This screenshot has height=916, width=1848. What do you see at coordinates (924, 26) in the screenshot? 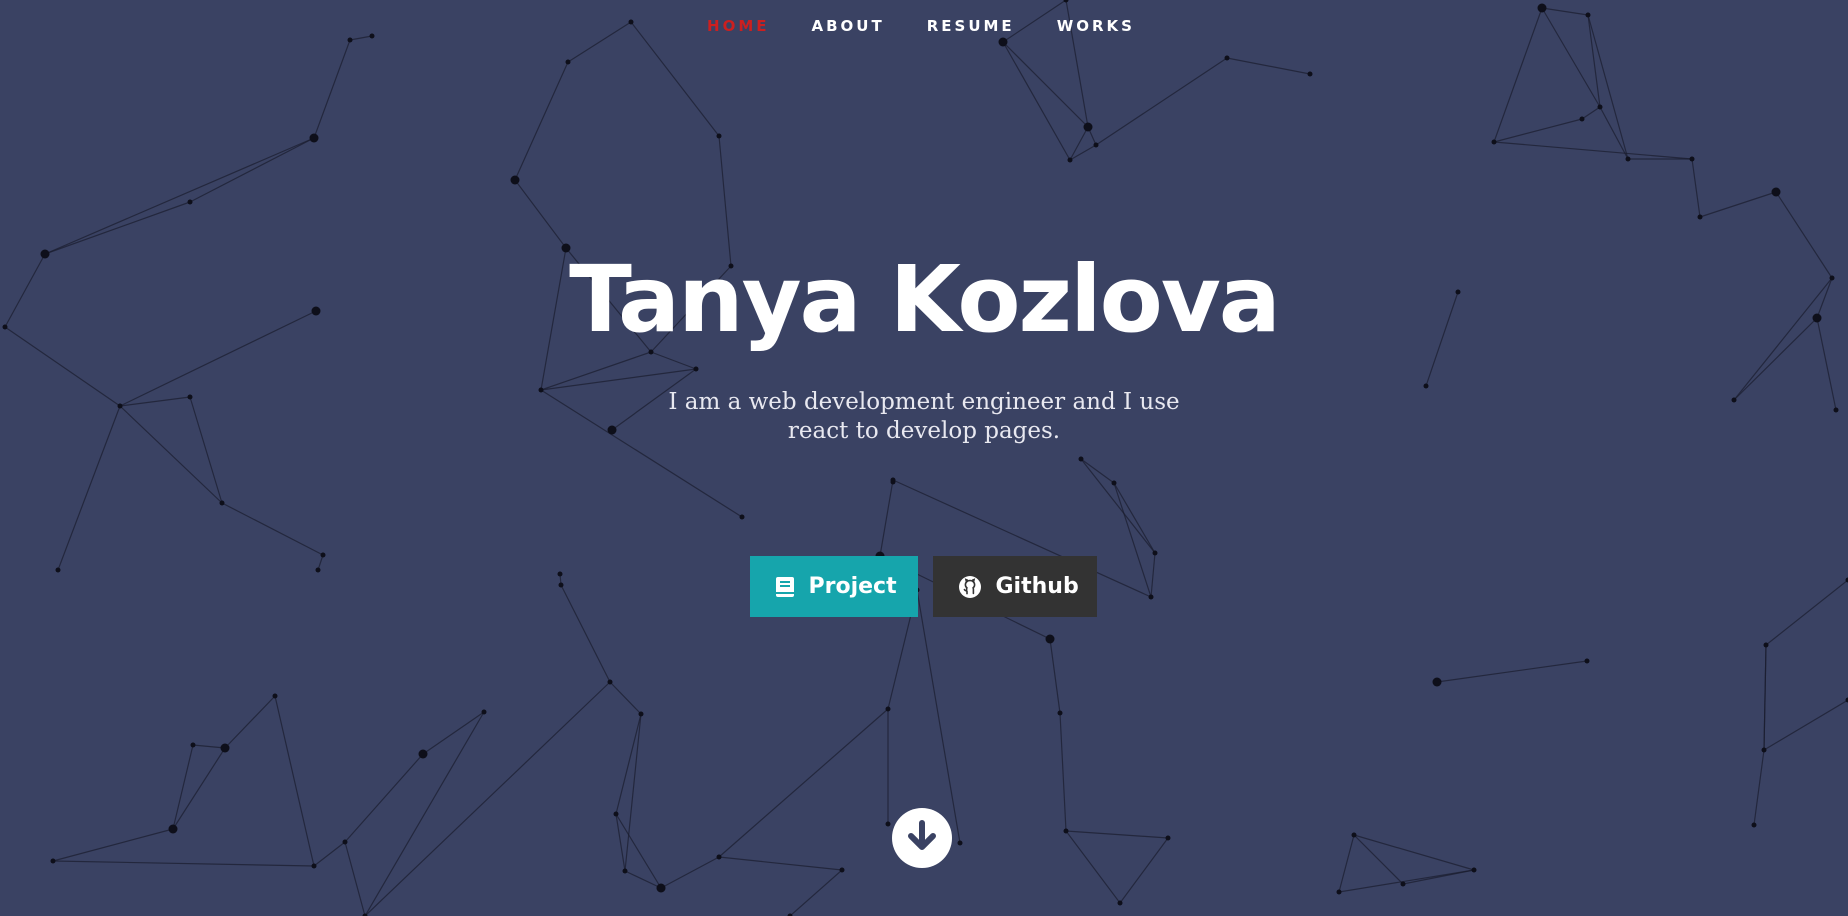
I see `main-navigation: HOME ABOUT RESUME WORKS` at bounding box center [924, 26].